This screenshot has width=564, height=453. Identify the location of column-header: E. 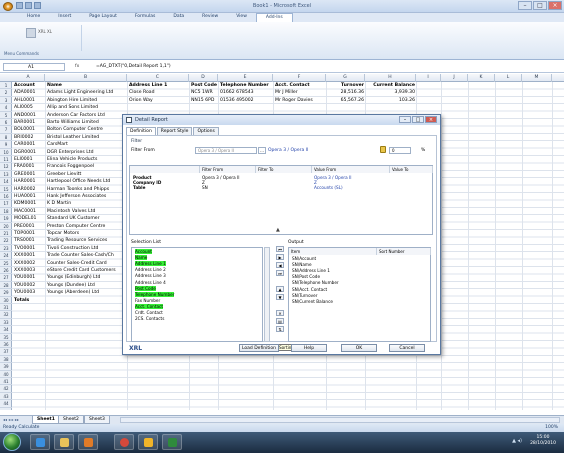
(245, 78).